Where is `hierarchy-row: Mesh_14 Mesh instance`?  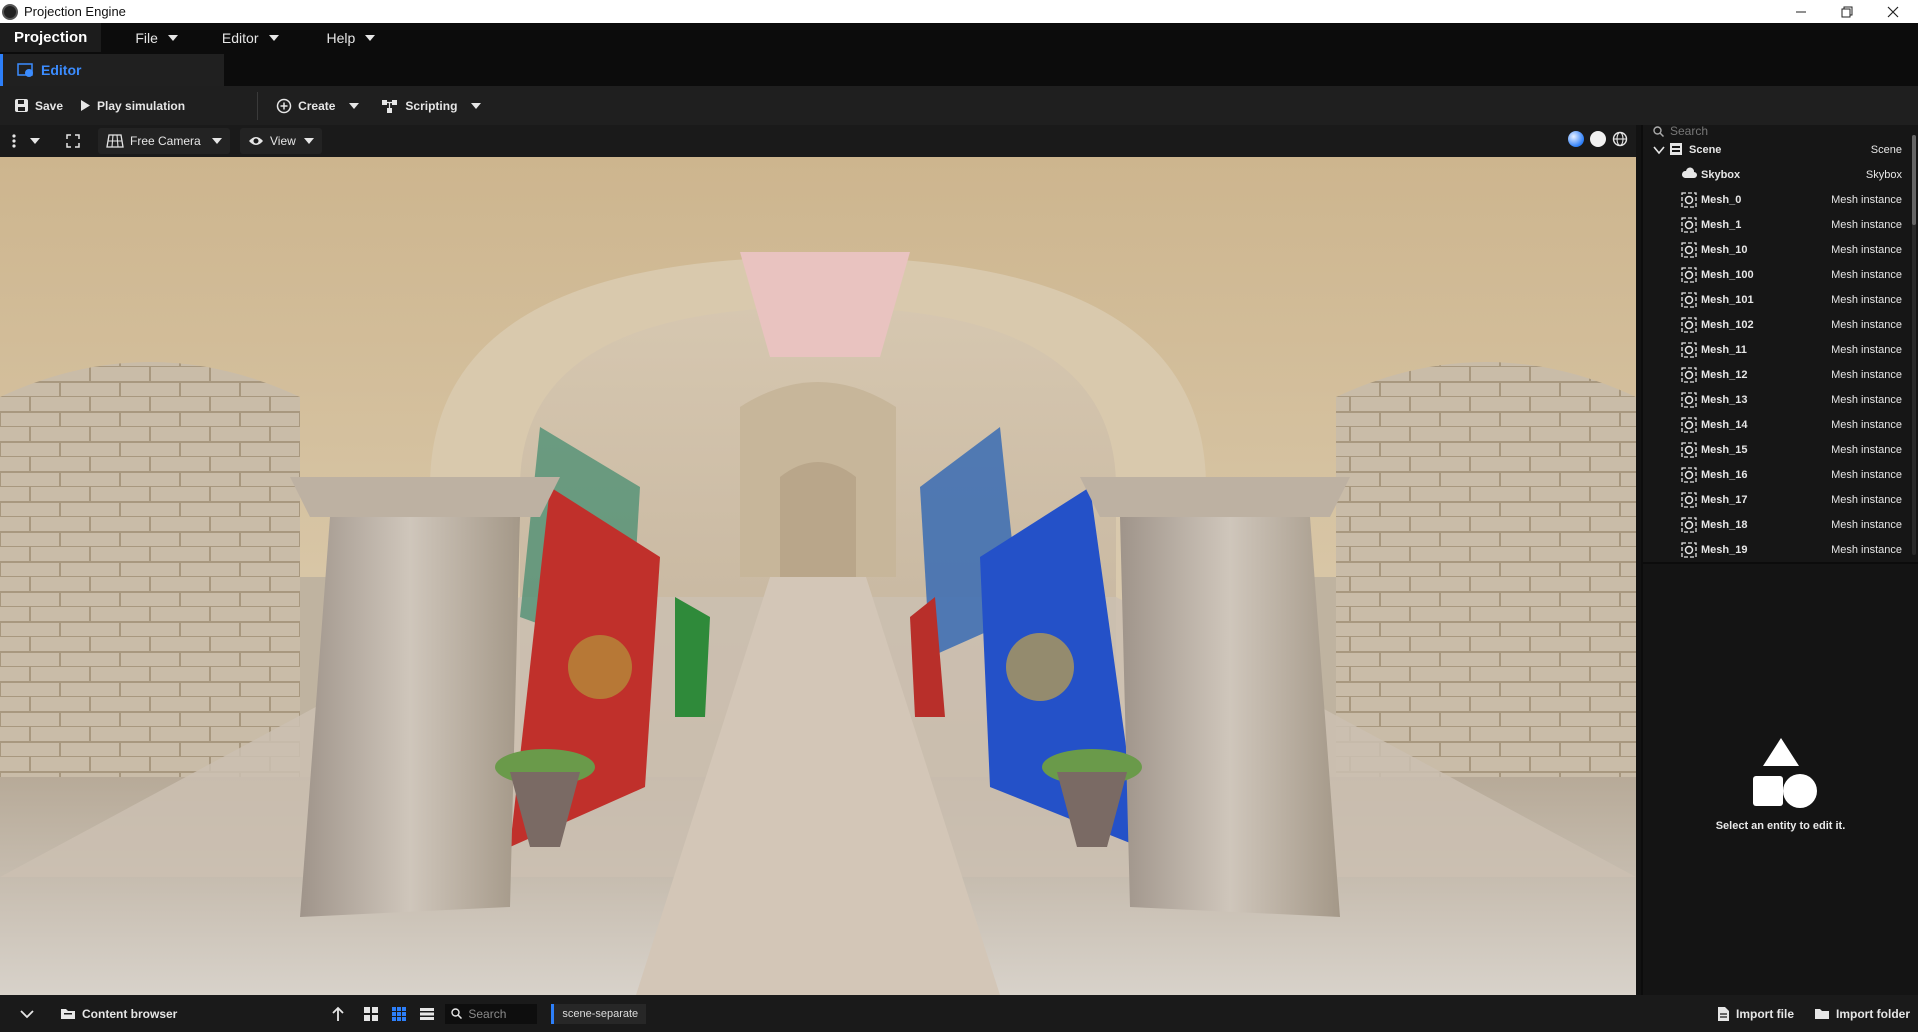 hierarchy-row: Mesh_14 Mesh instance is located at coordinates (1780, 424).